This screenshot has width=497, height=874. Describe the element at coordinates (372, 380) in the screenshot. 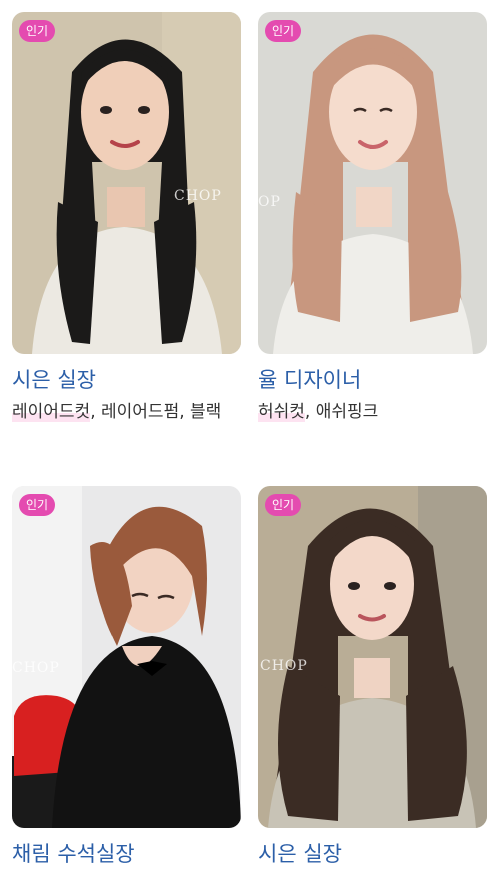

I see `stylist-name: 율 디자이너` at that location.